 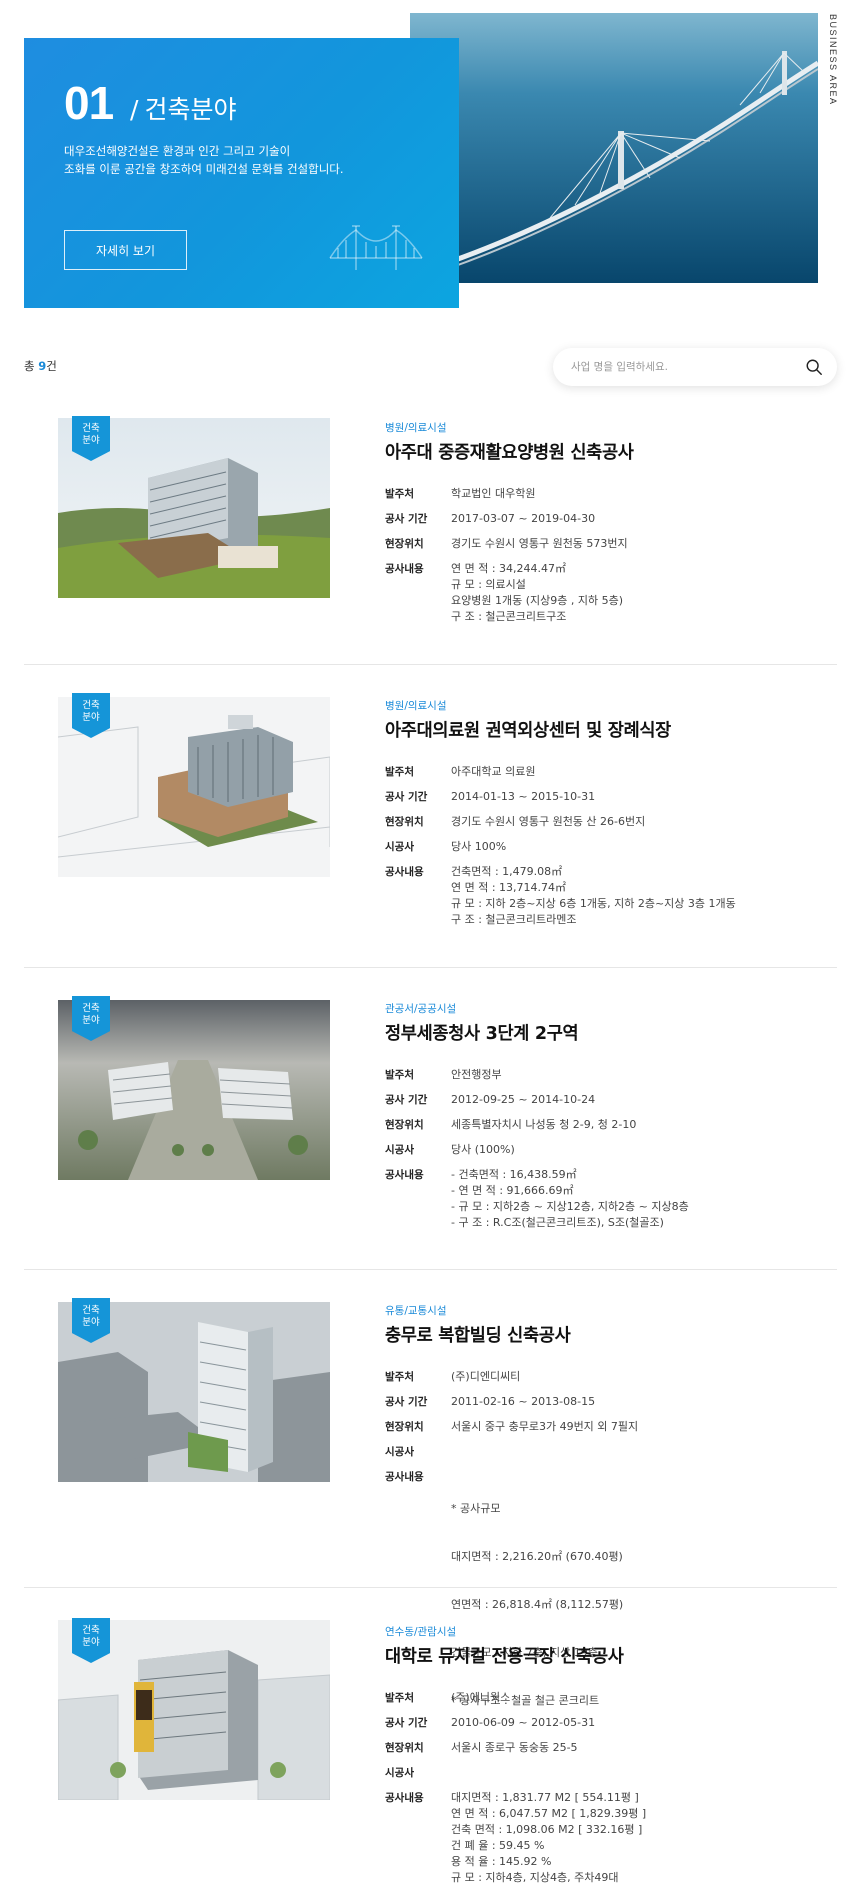 What do you see at coordinates (421, 1009) in the screenshot?
I see `project-category: 관공서/공공시설` at bounding box center [421, 1009].